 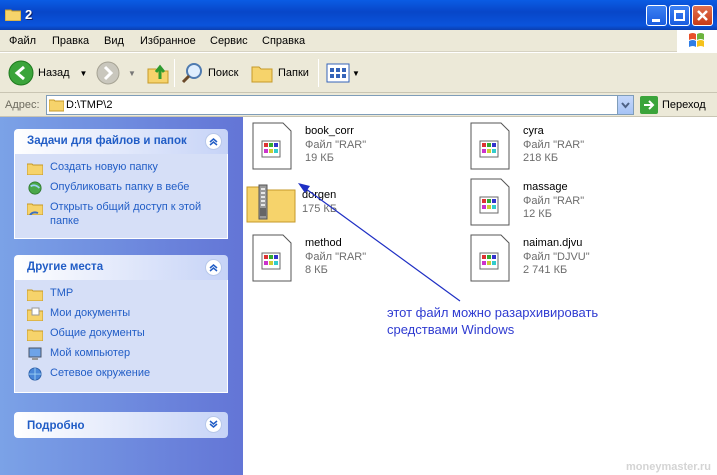 What do you see at coordinates (379, 242) in the screenshot?
I see `annotation-arrow` at bounding box center [379, 242].